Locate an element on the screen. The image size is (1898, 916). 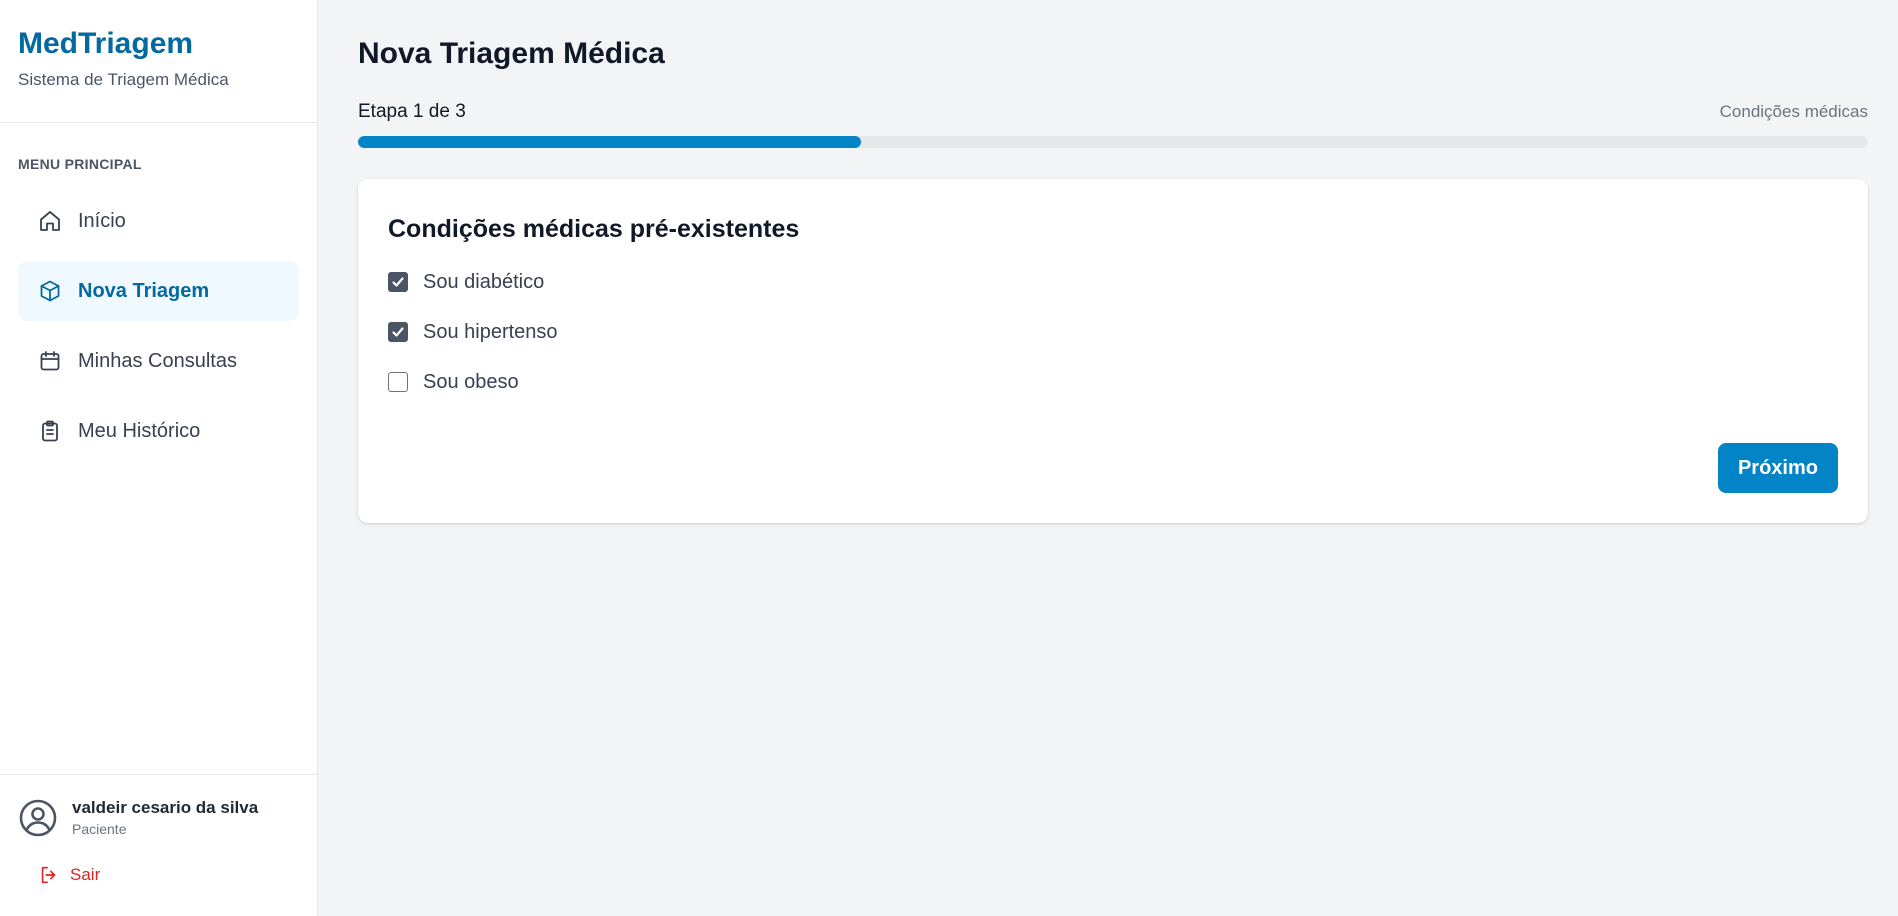
card-title: Condições médicas pré-existentes is located at coordinates (594, 229).